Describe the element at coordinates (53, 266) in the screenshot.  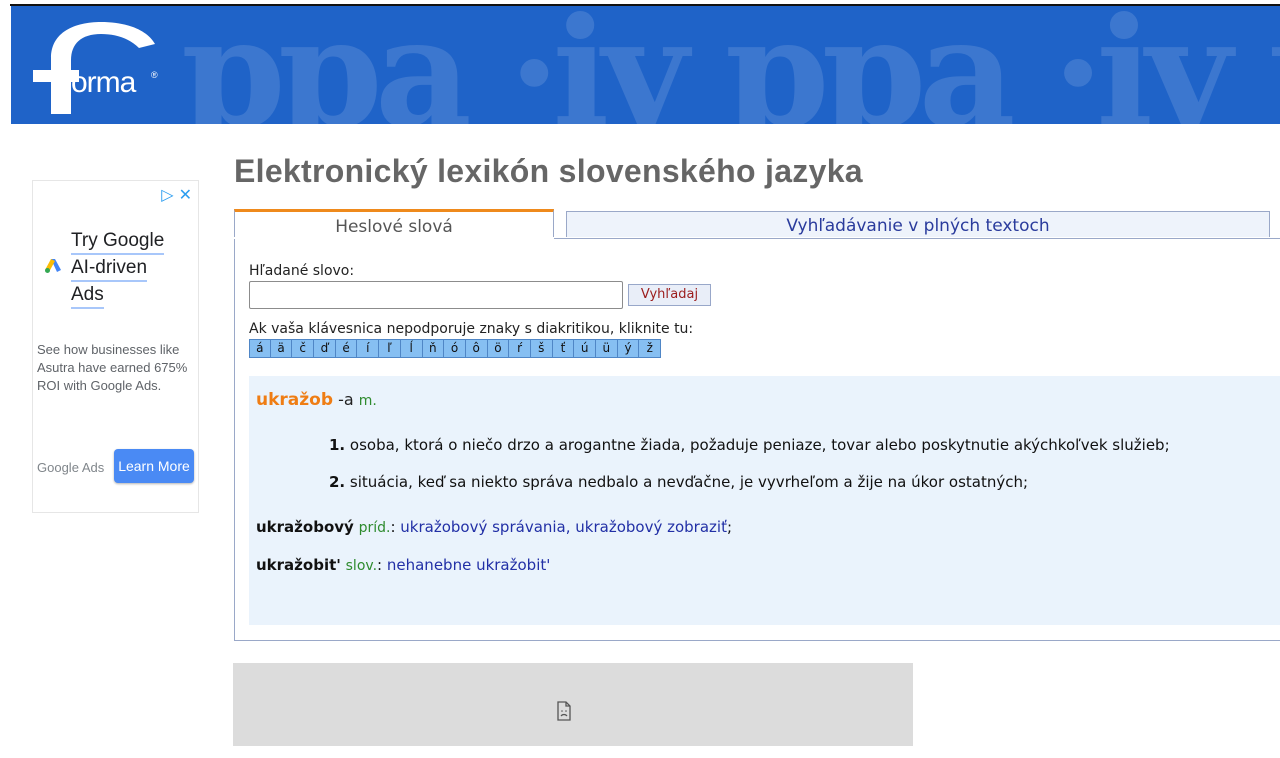
I see `google-ads-logo-icon` at that location.